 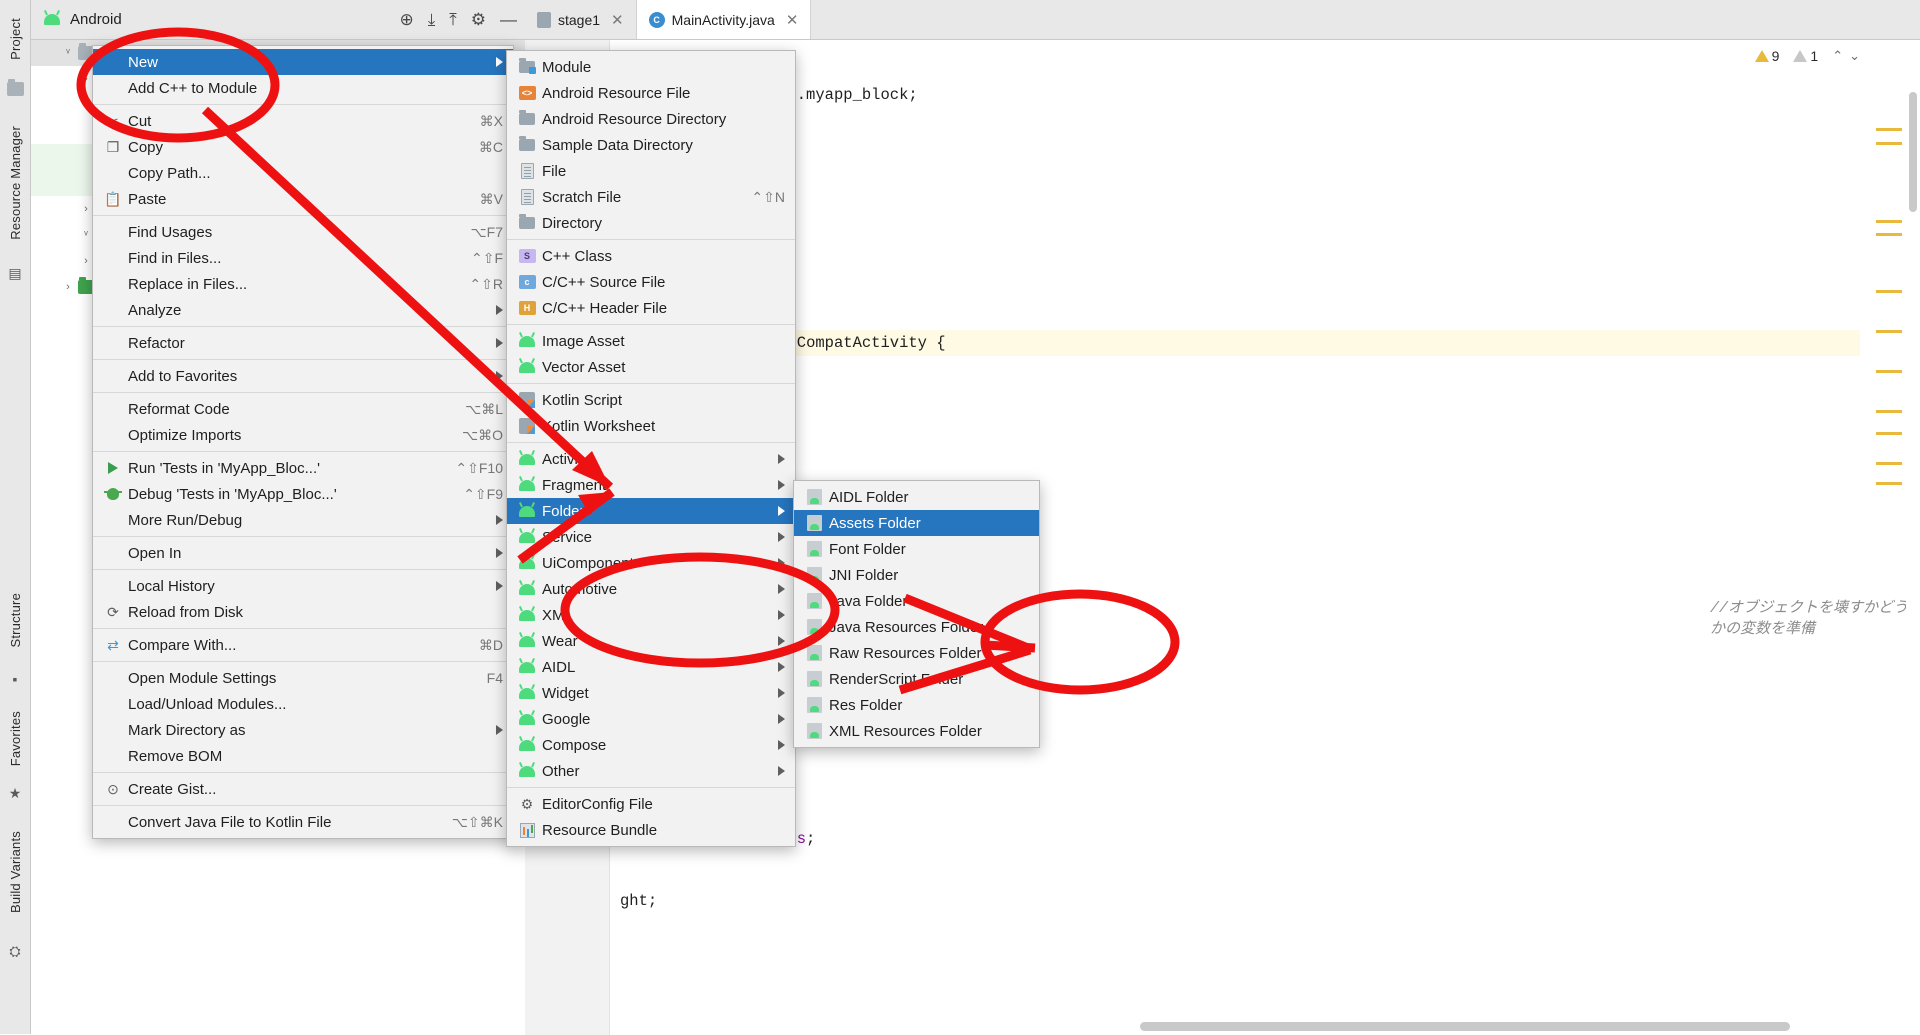 What do you see at coordinates (651, 667) in the screenshot?
I see `menu-item-aidl: AIDL` at bounding box center [651, 667].